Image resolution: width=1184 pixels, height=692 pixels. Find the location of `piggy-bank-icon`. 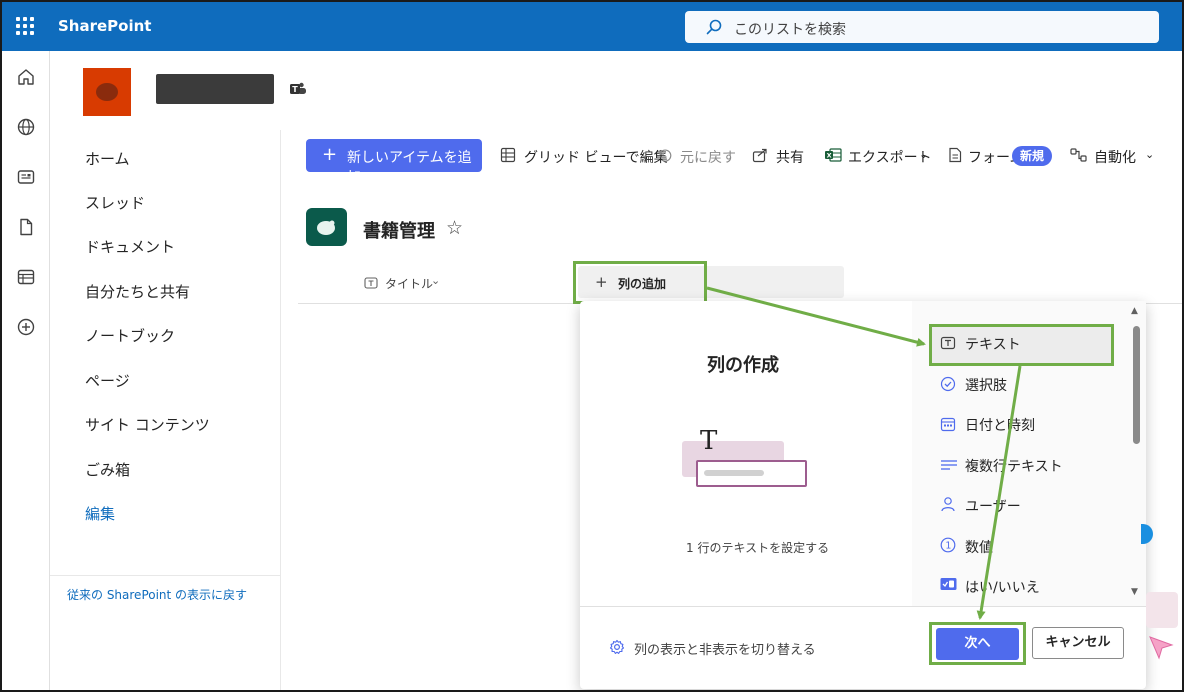

piggy-bank-icon is located at coordinates (326, 227).